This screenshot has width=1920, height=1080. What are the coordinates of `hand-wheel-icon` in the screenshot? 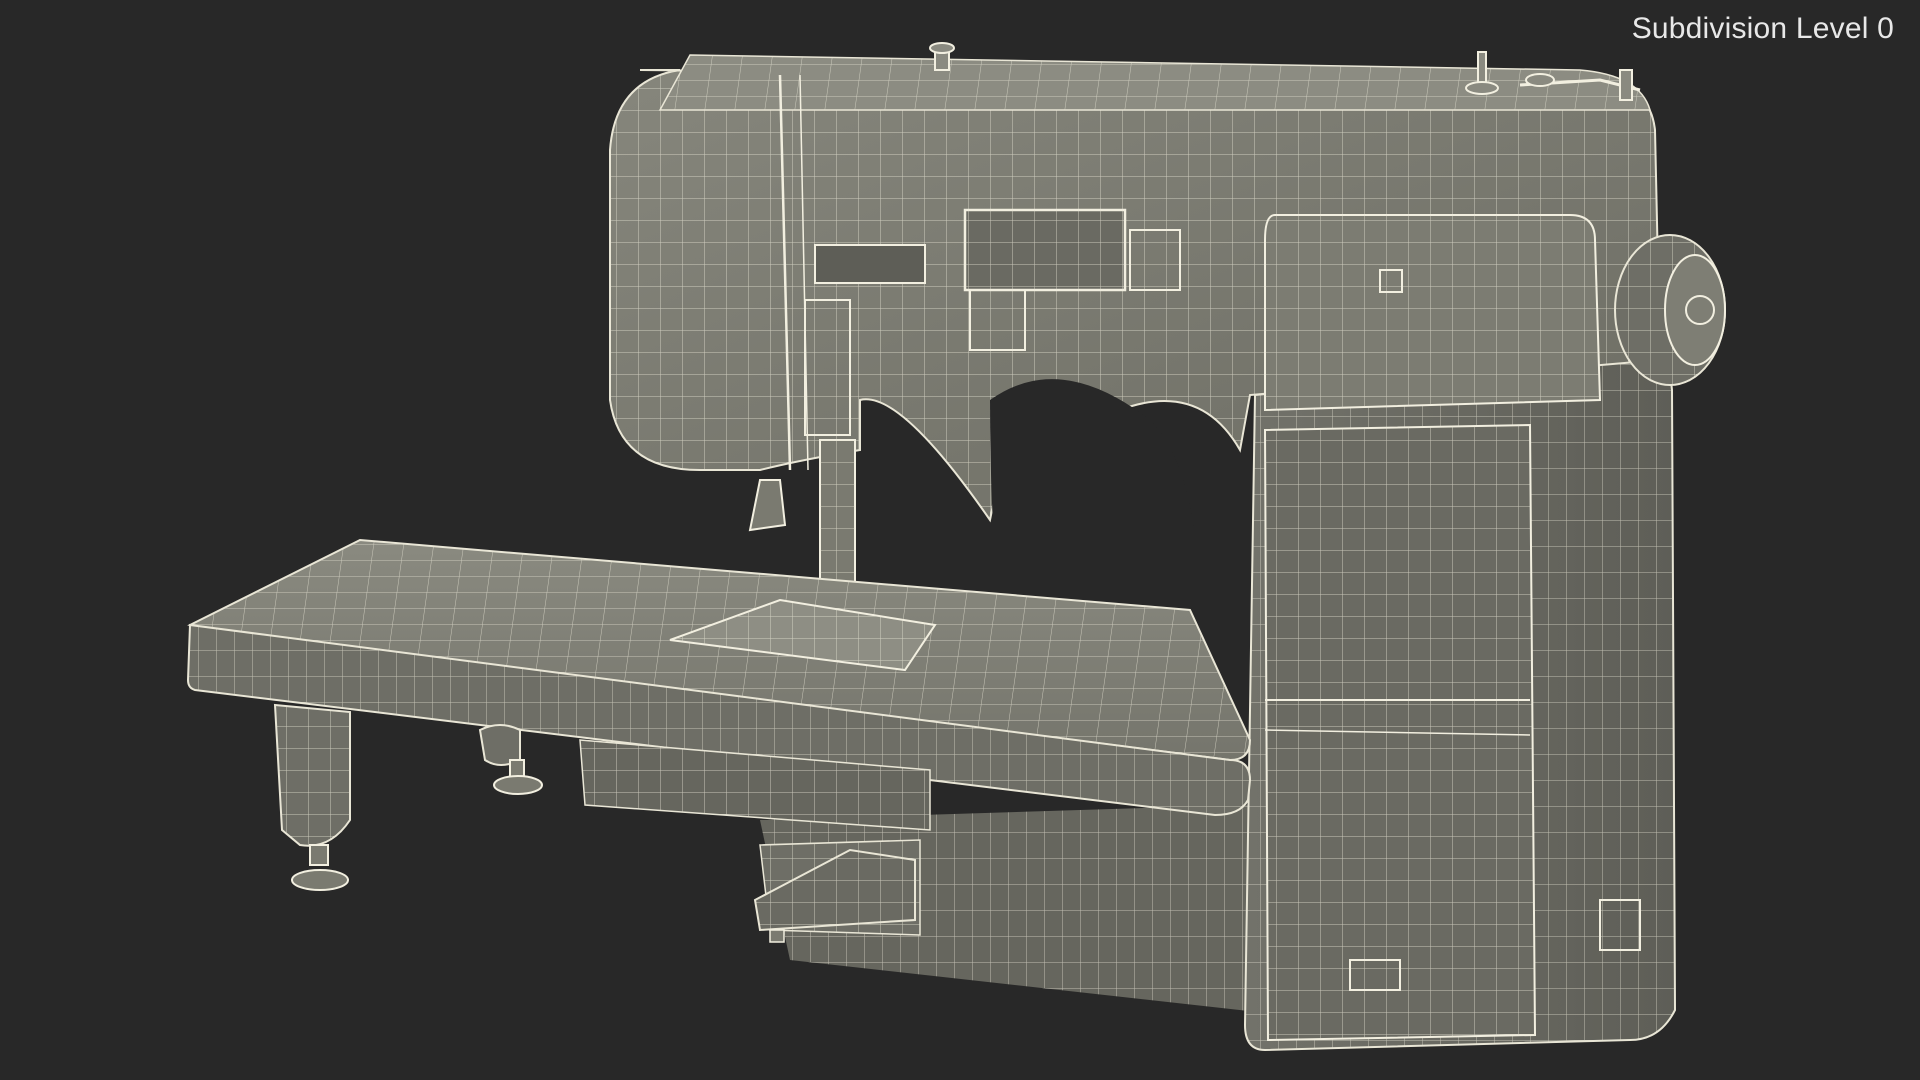 It's located at (1670, 310).